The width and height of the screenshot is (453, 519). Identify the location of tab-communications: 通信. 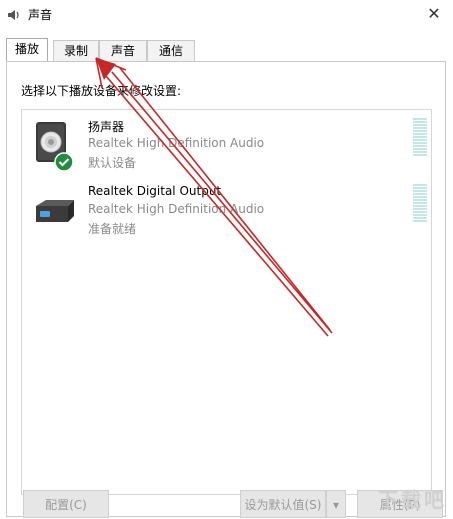
(171, 50).